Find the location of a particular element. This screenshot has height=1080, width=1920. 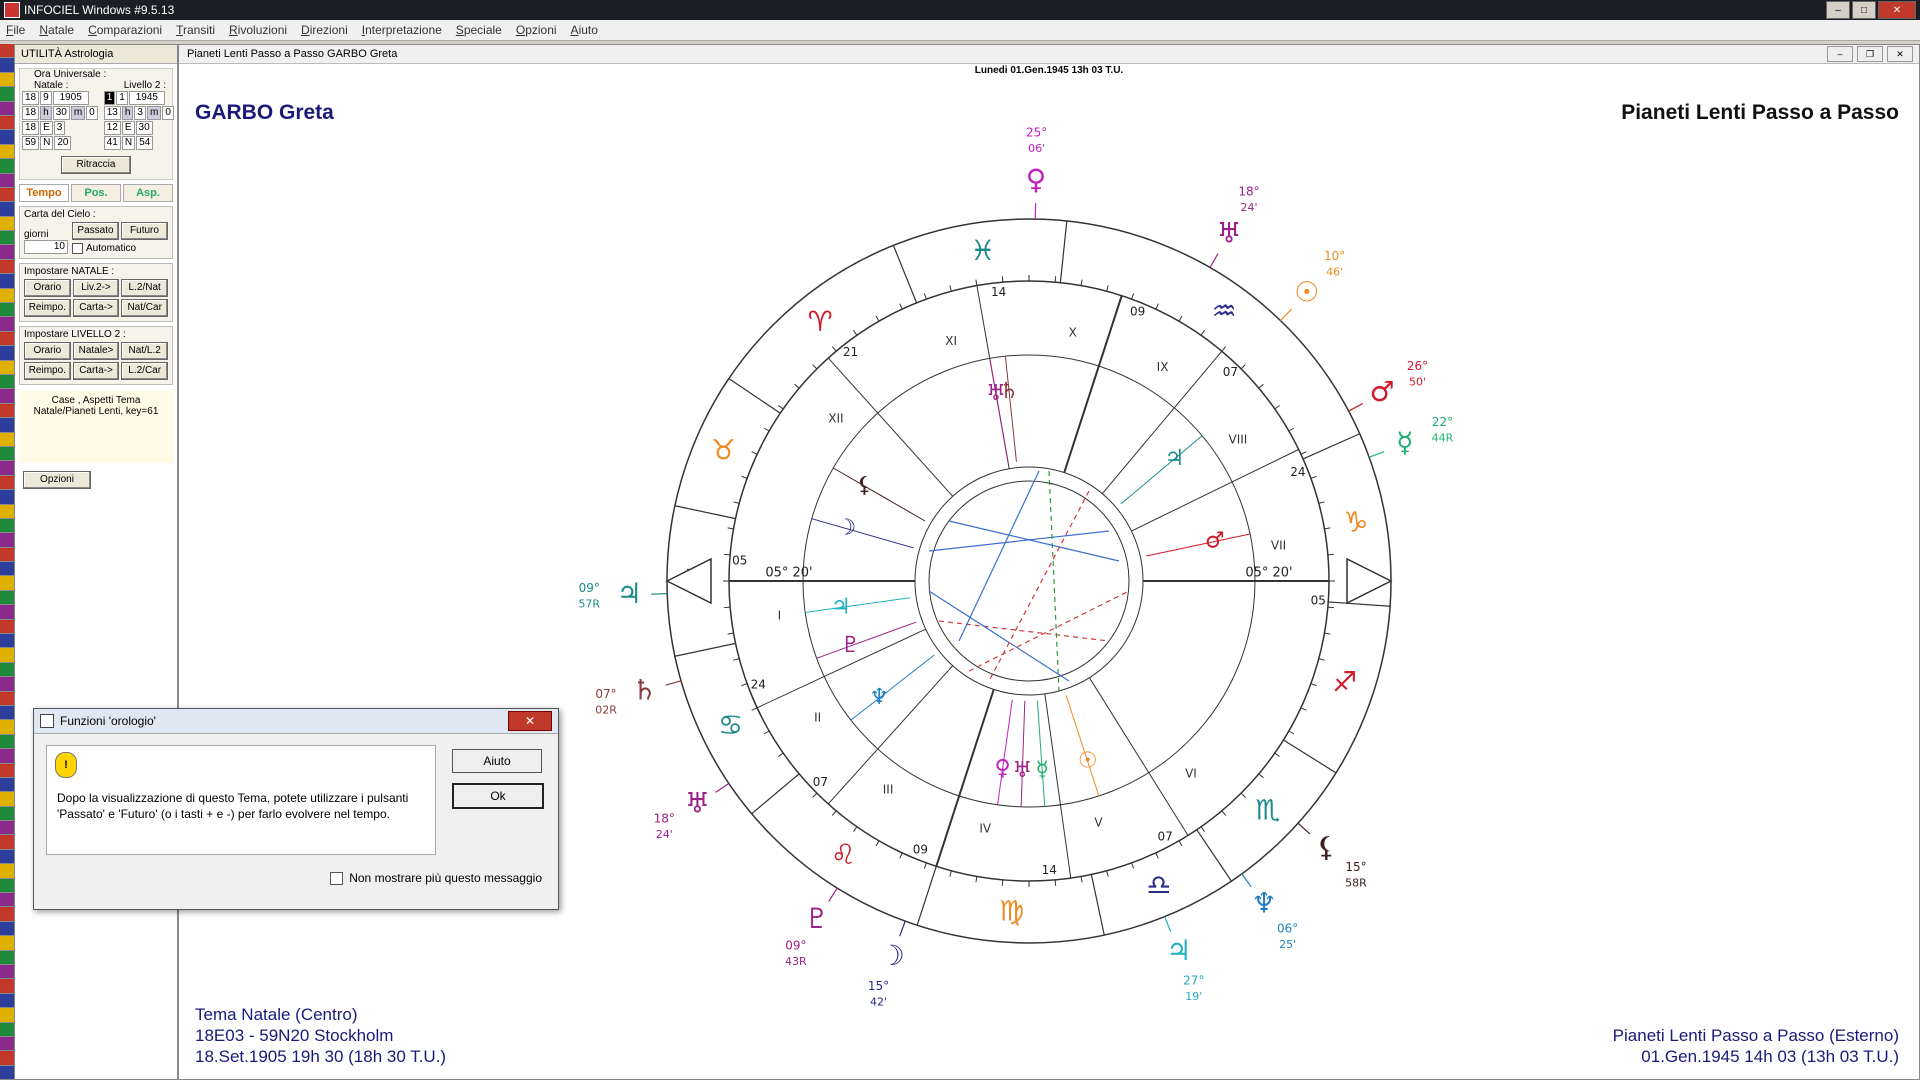

color-strip is located at coordinates (7, 562).